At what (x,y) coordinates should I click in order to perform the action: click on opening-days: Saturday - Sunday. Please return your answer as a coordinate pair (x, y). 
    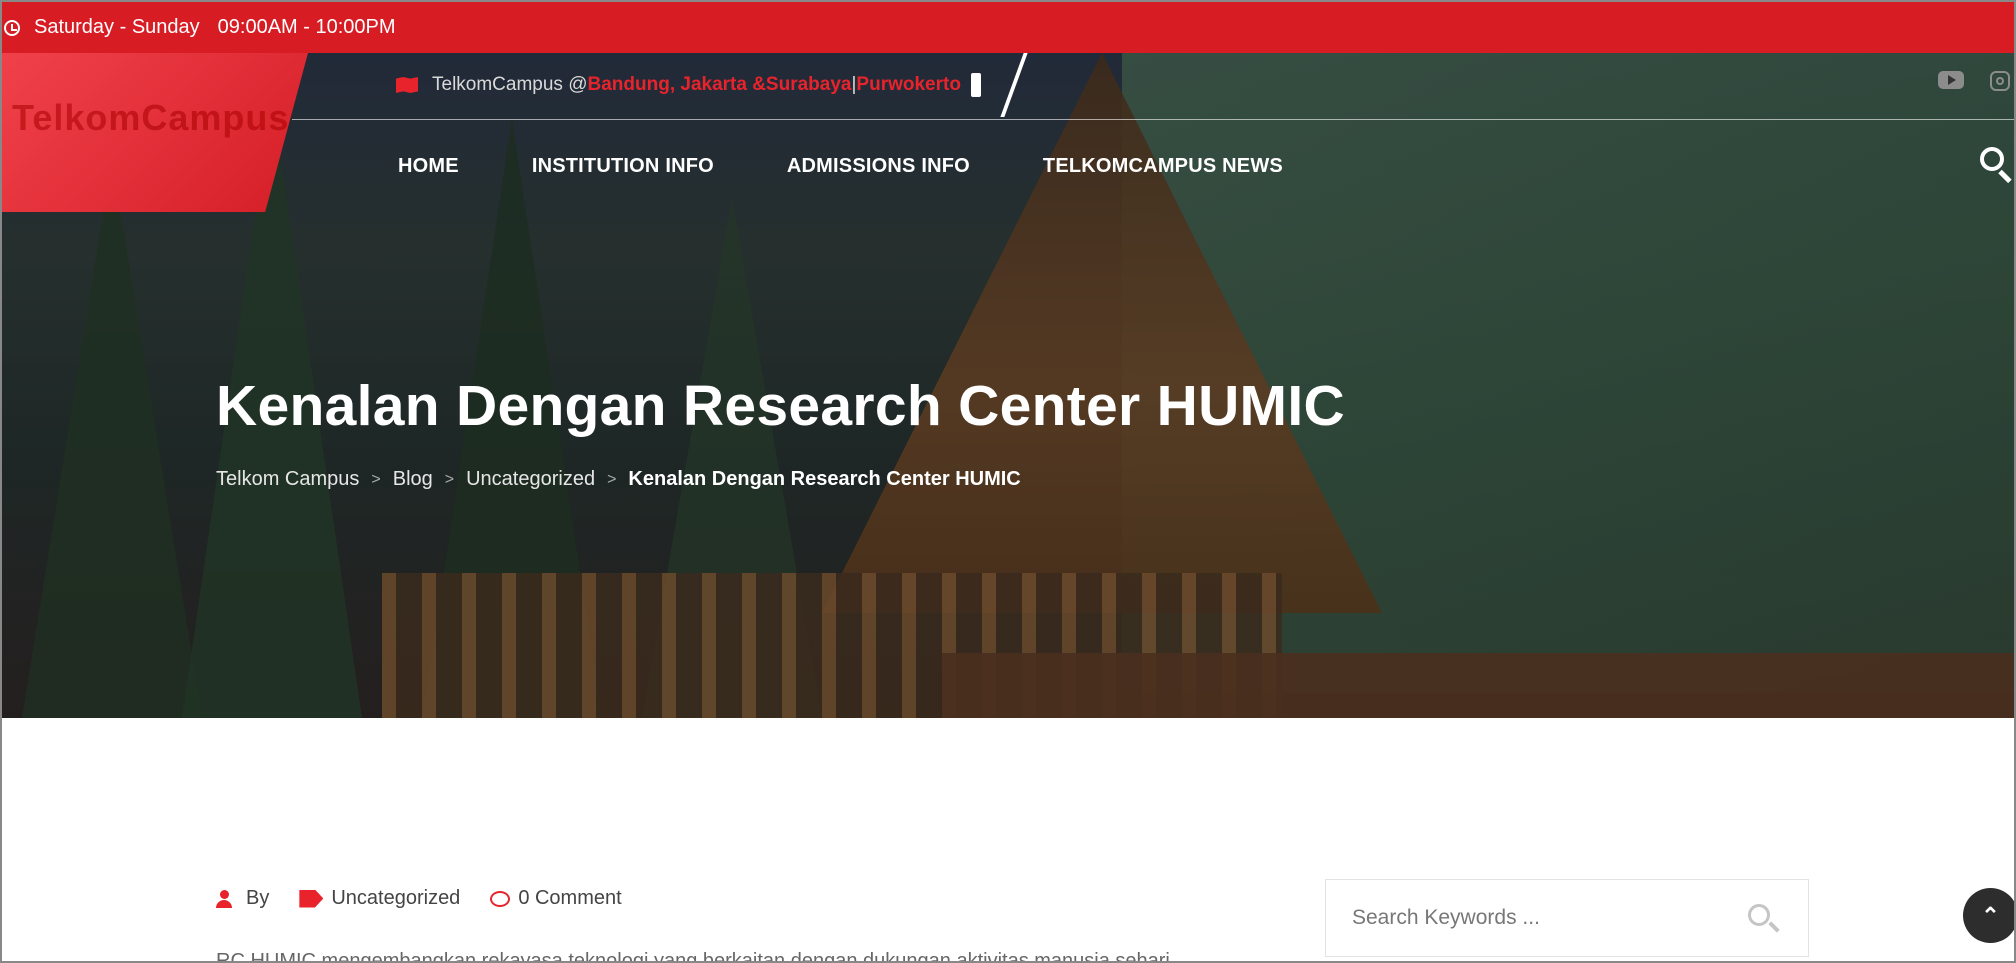
    Looking at the image, I should click on (117, 27).